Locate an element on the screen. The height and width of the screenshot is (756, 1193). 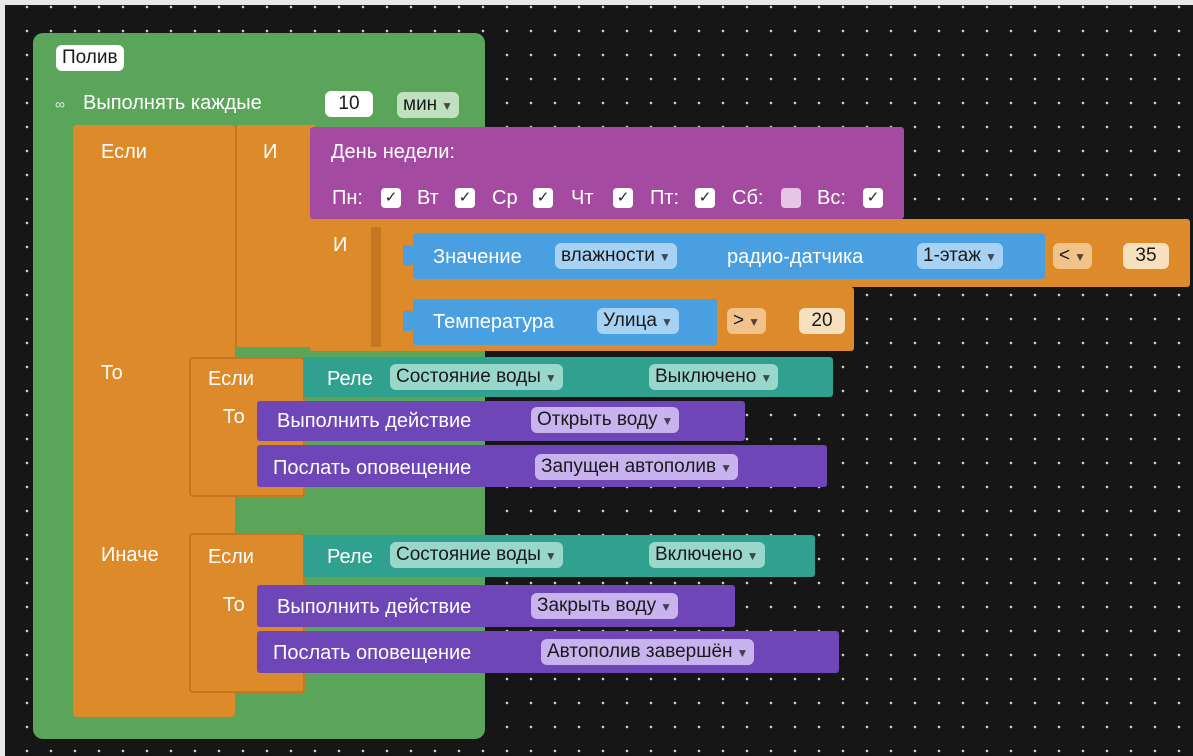
day-sun-label: Вс: is located at coordinates (831, 198).